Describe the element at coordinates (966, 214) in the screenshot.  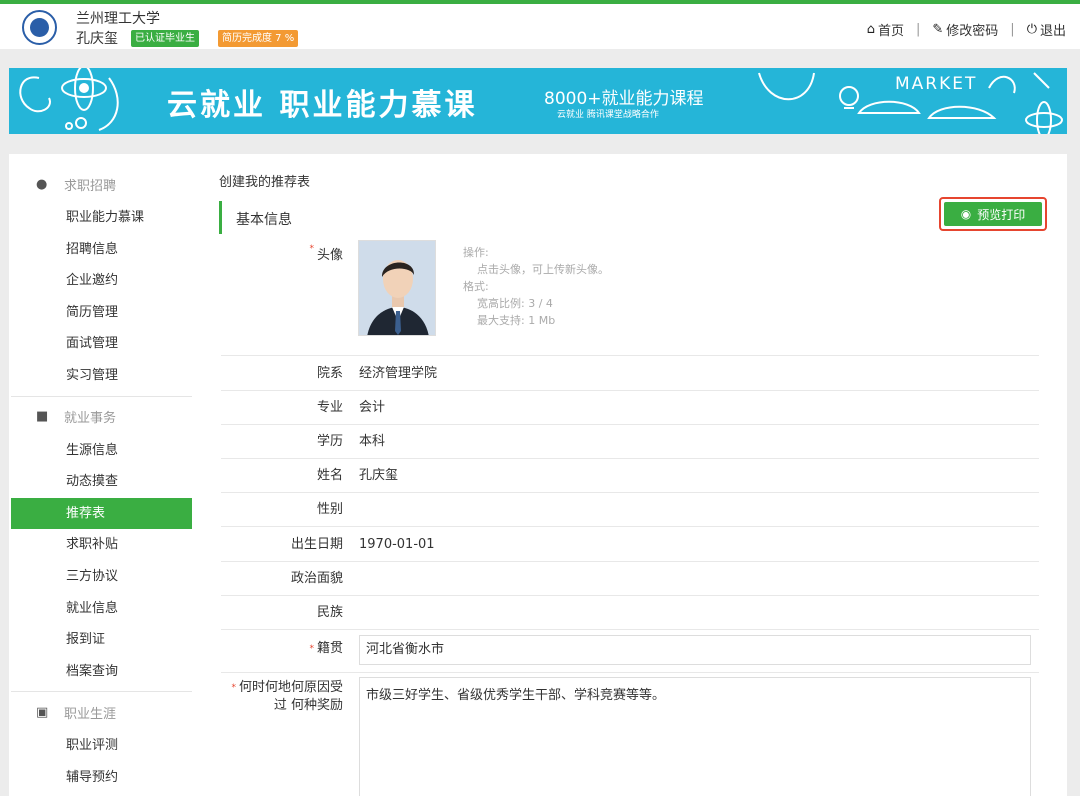
I see `eye-icon: ◉` at that location.